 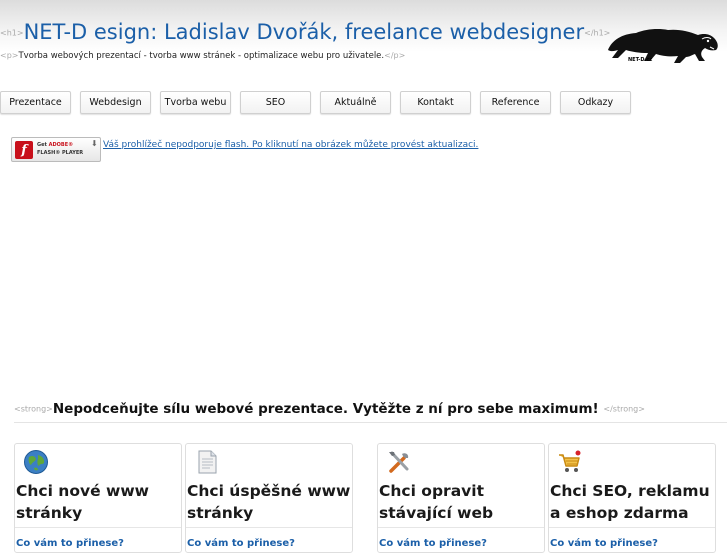 I want to click on nav-aktualne: Aktuálně, so click(x=355, y=102).